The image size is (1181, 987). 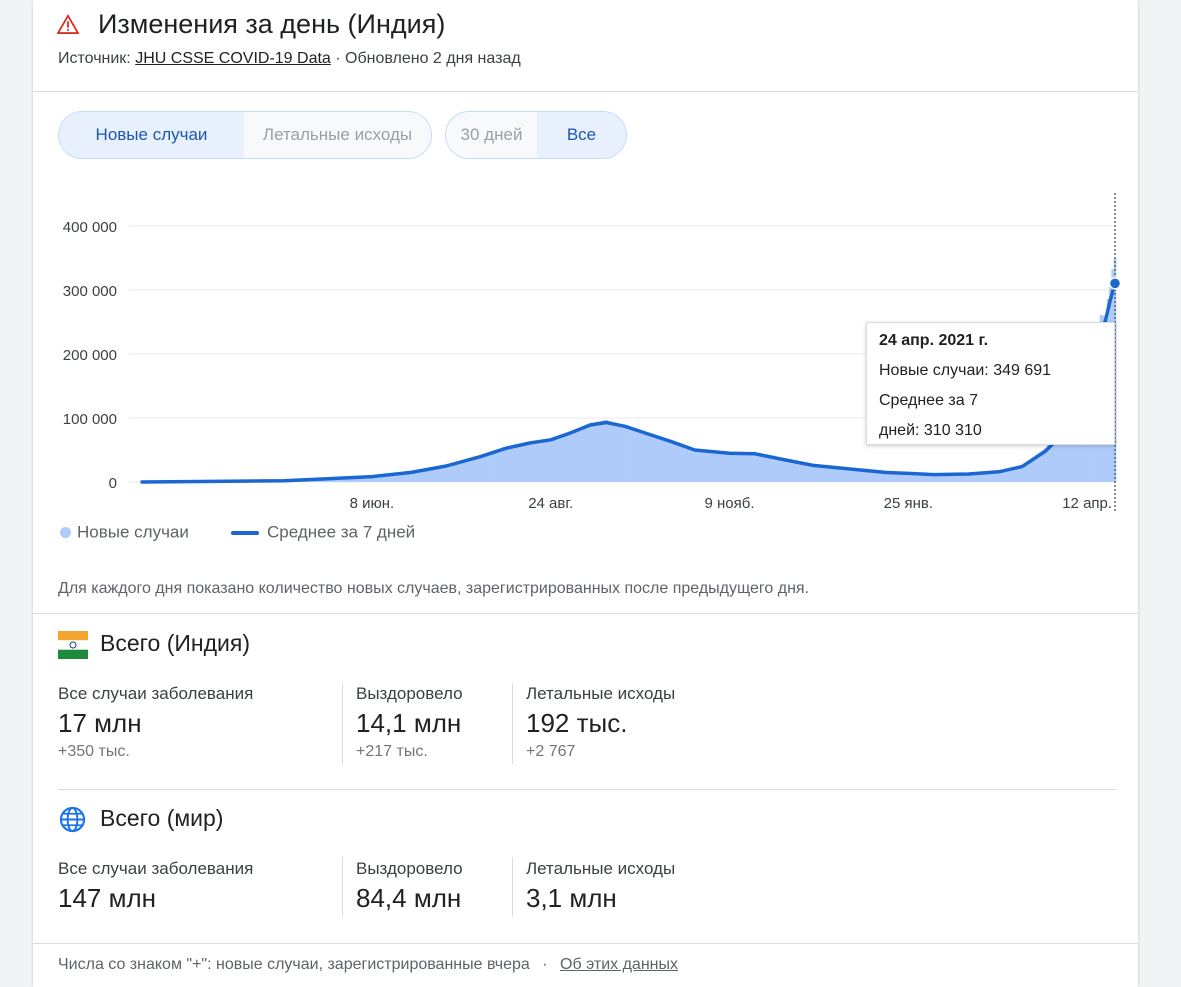 What do you see at coordinates (491, 135) in the screenshot?
I see `range-30-days-tab: 30 дней` at bounding box center [491, 135].